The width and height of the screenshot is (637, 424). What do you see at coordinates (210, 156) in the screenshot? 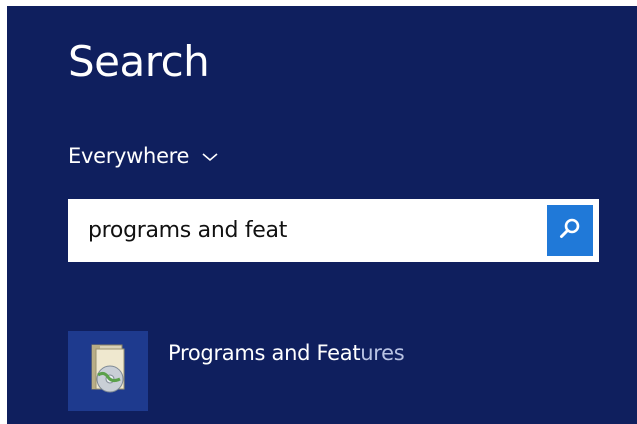
I see `chevron-down-icon` at bounding box center [210, 156].